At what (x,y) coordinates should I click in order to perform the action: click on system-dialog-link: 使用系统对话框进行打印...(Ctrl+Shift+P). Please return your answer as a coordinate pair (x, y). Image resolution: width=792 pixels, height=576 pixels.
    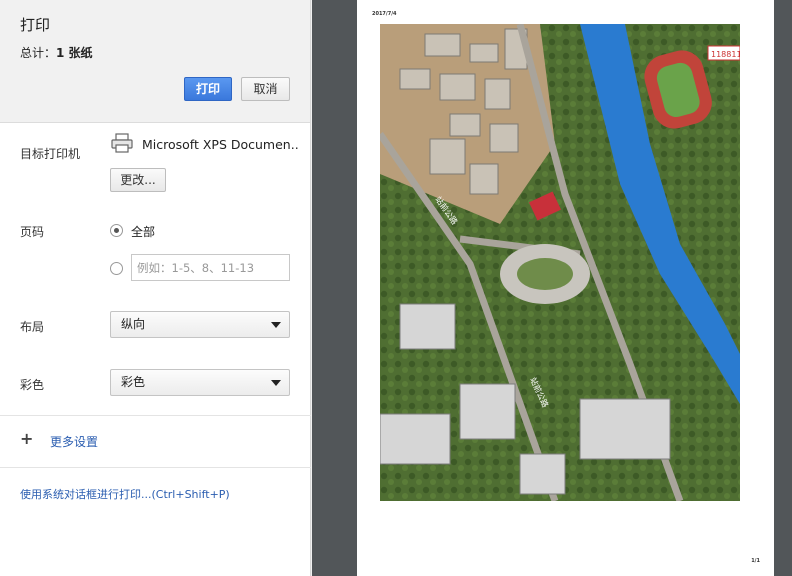
    Looking at the image, I should click on (125, 494).